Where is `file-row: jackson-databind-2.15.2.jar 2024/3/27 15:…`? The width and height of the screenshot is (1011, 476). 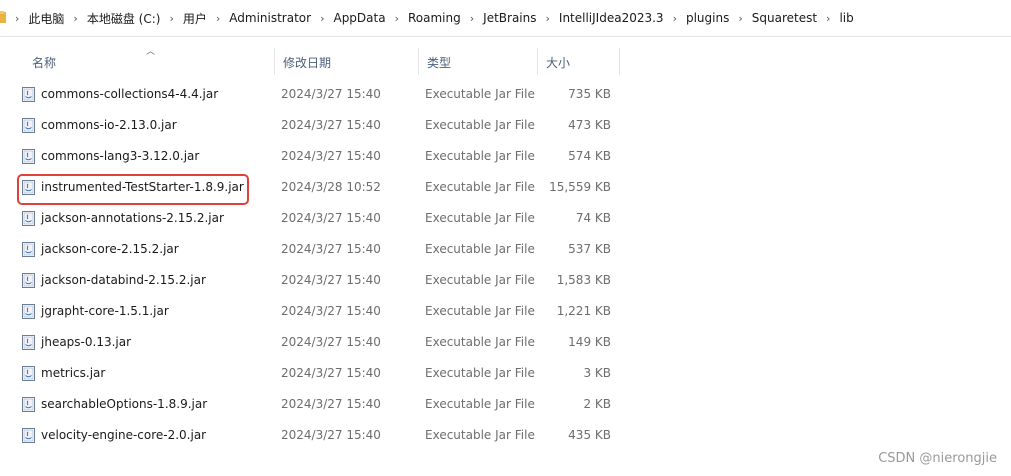 file-row: jackson-databind-2.15.2.jar 2024/3/27 15:… is located at coordinates (505, 280).